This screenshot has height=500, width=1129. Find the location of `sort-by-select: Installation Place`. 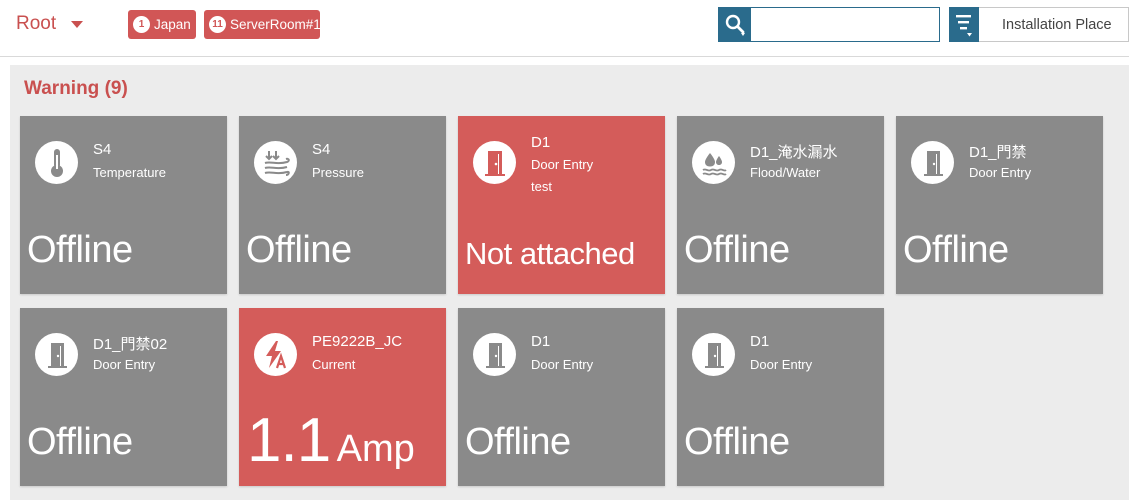

sort-by-select: Installation Place is located at coordinates (1054, 24).